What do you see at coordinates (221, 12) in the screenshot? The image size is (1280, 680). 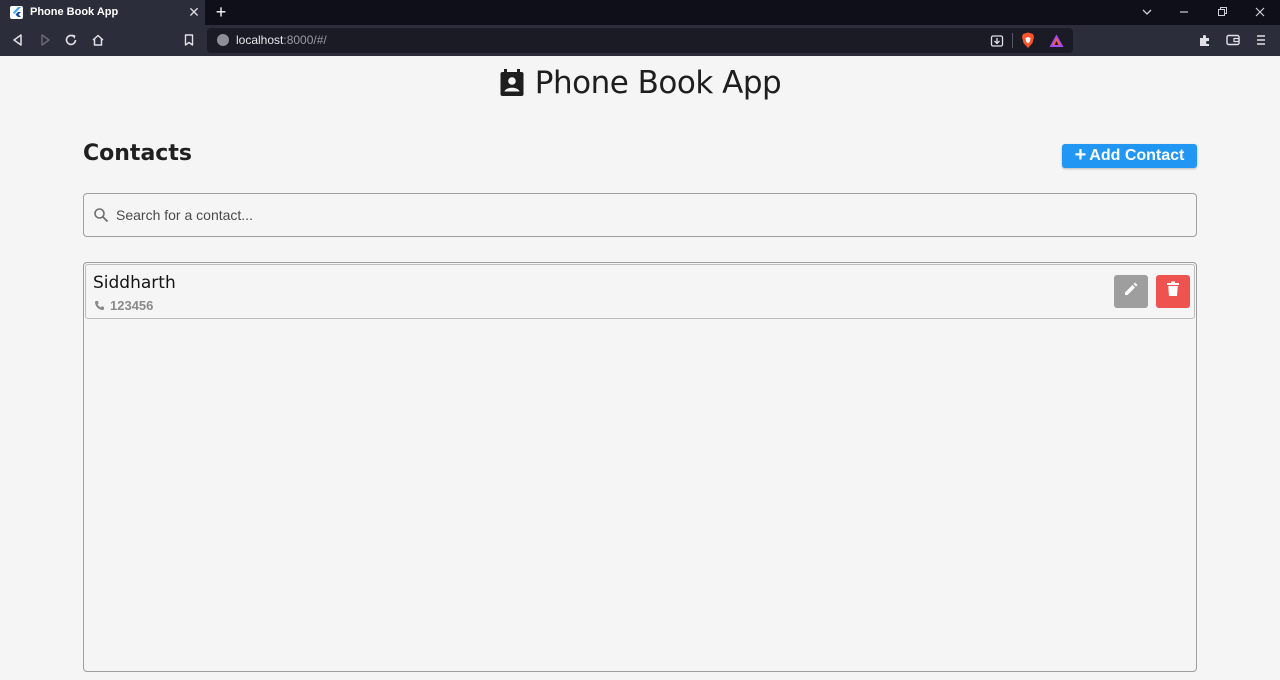 I see `new-tab-icon: +` at bounding box center [221, 12].